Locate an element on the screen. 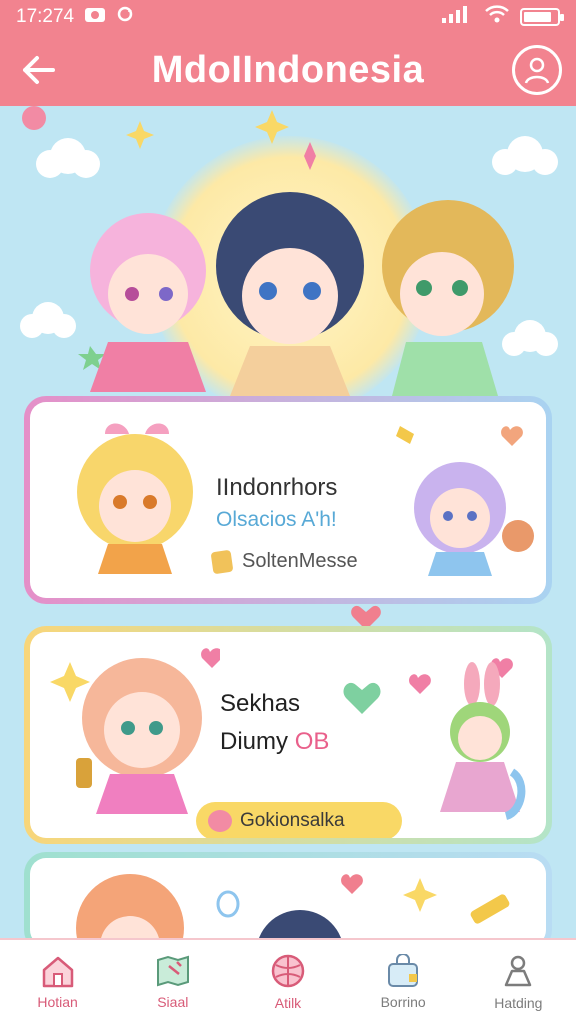 The height and width of the screenshot is (1024, 576). card2-line2: Diumy OB is located at coordinates (274, 742).